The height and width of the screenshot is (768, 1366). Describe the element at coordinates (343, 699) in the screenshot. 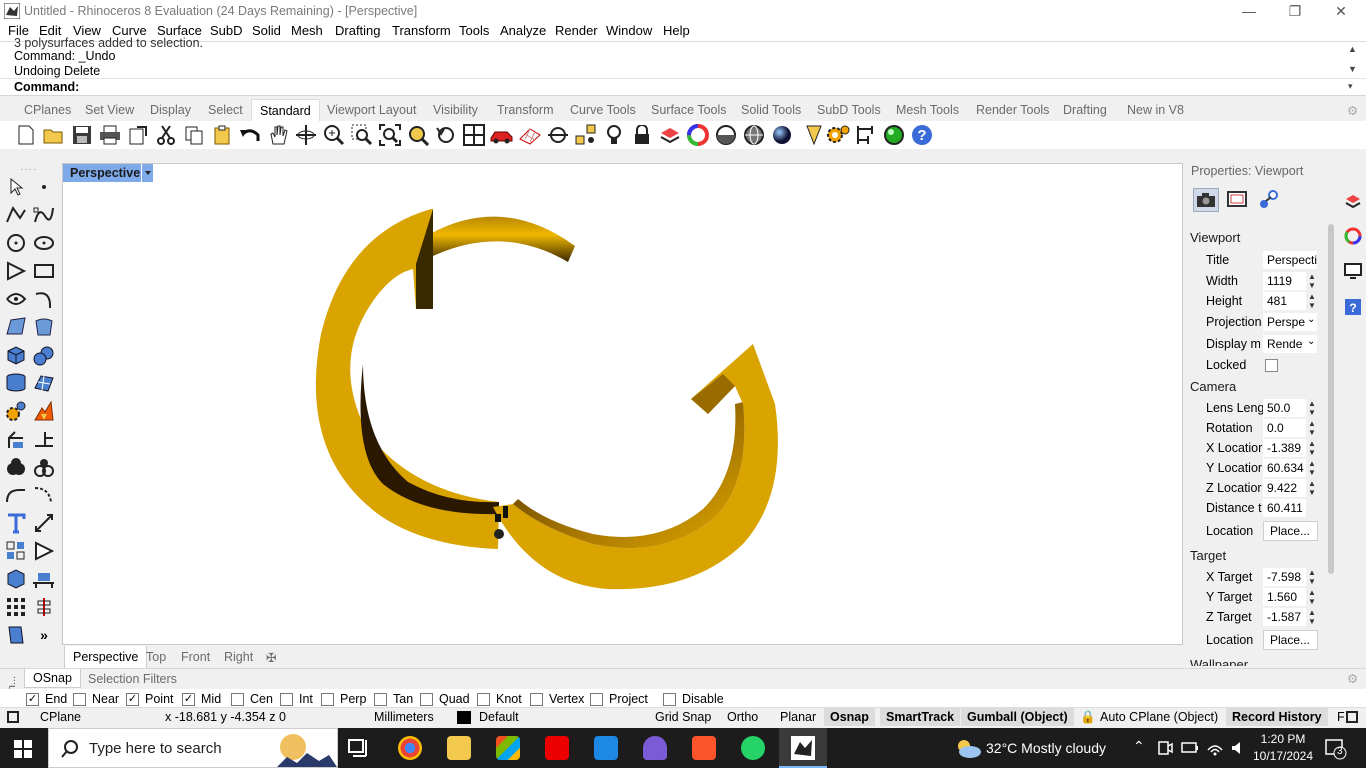

I see `osnap-perp: Perp` at that location.